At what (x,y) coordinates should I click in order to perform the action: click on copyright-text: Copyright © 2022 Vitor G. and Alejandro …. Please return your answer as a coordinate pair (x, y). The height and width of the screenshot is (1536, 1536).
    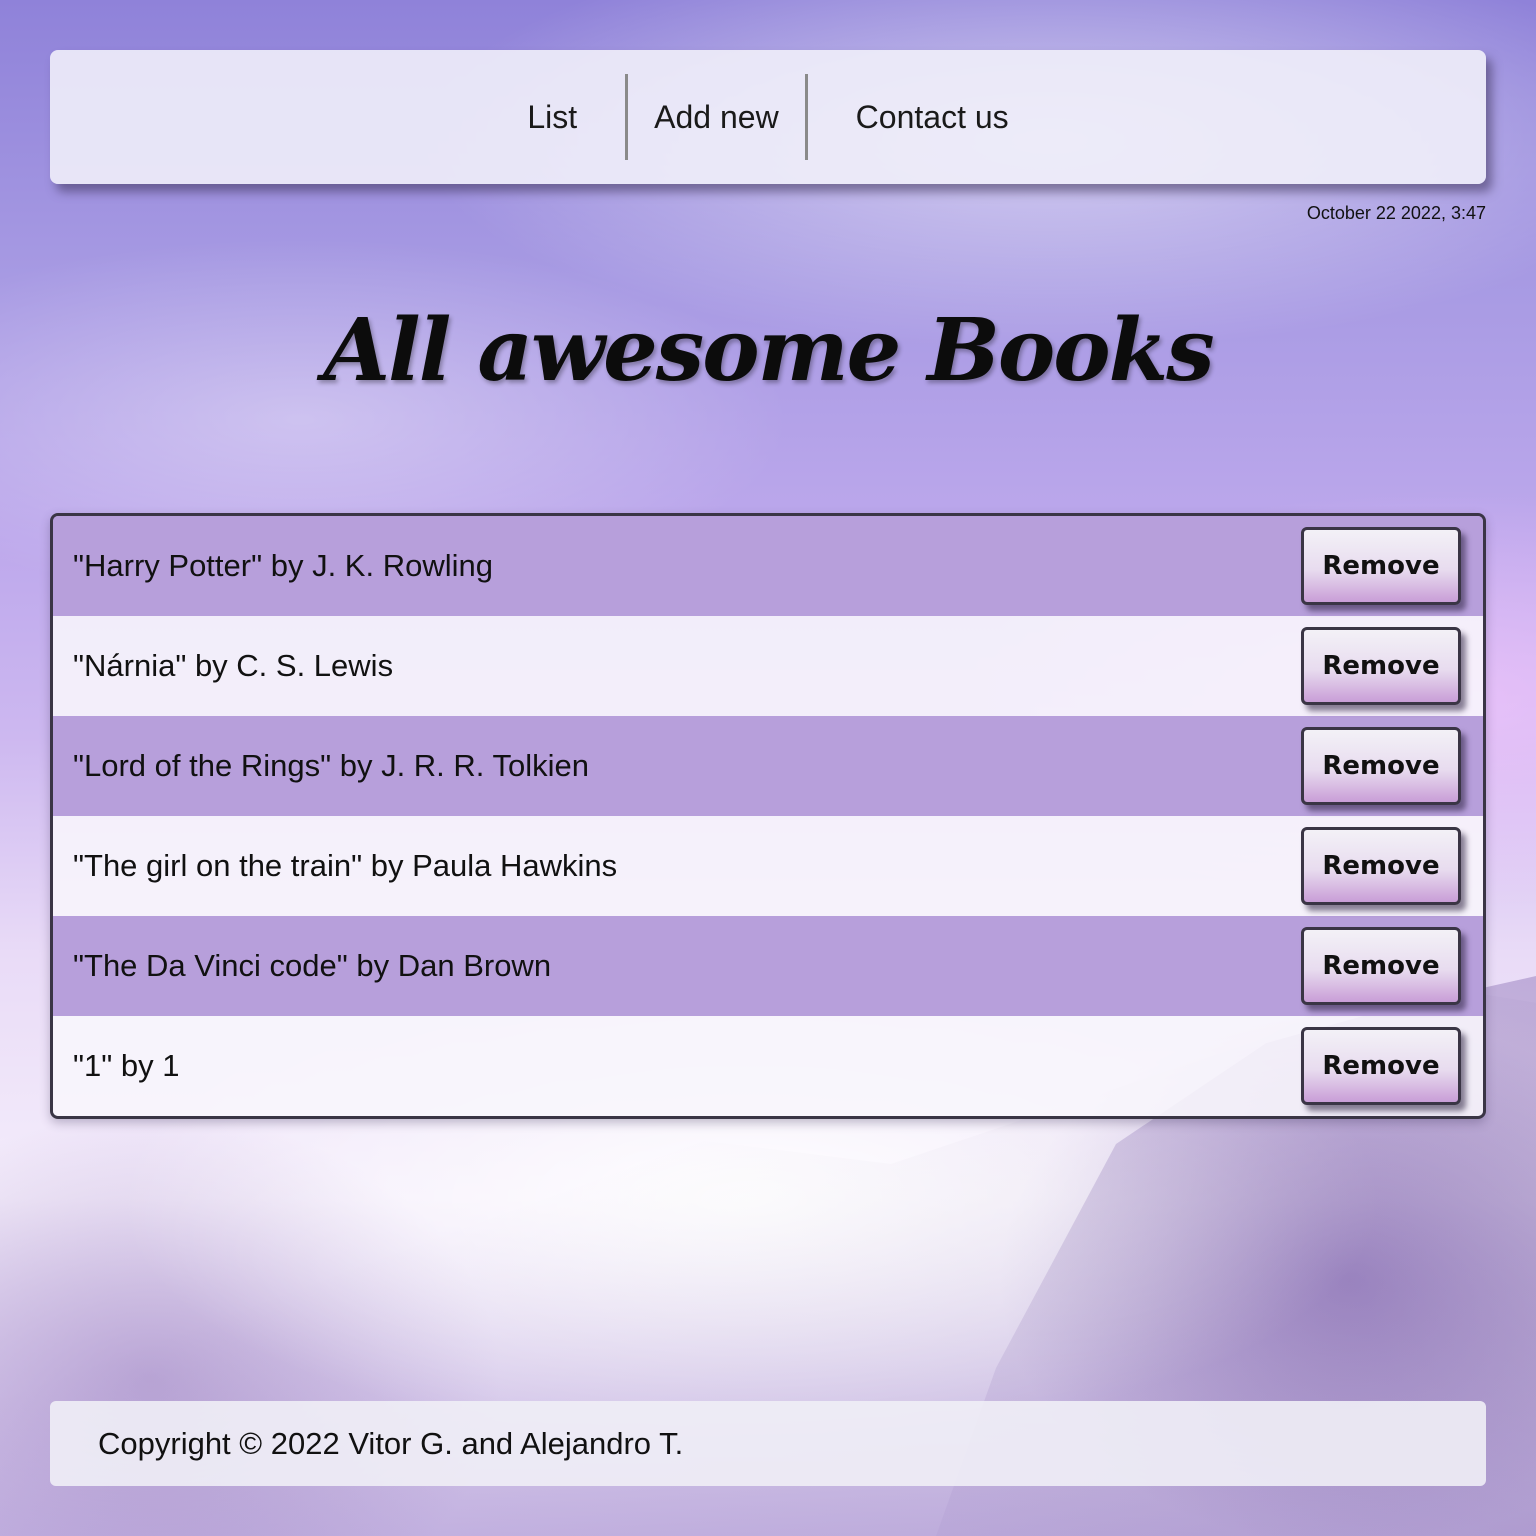
    Looking at the image, I should click on (391, 1443).